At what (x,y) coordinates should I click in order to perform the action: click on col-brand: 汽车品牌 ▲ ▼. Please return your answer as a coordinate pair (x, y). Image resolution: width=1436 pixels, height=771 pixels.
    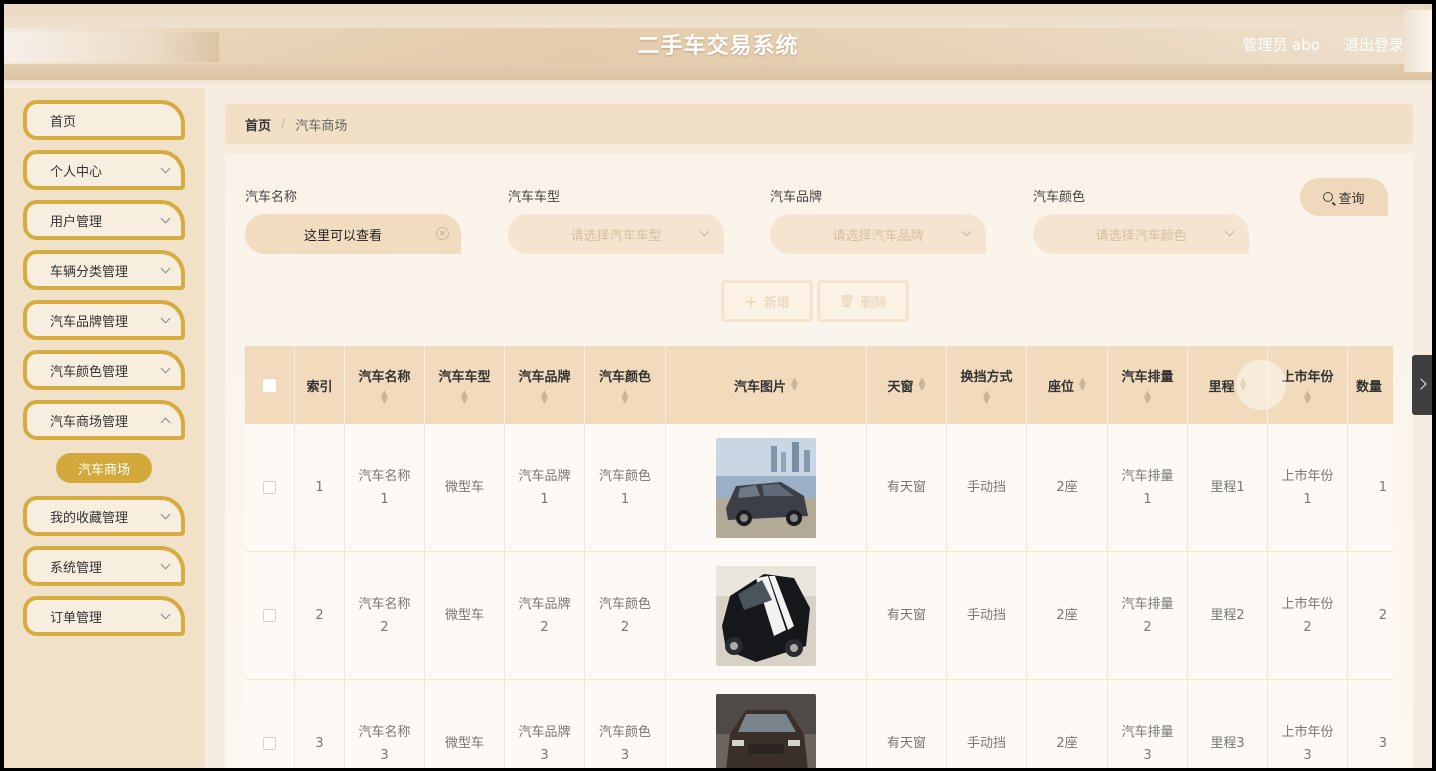
    Looking at the image, I should click on (545, 385).